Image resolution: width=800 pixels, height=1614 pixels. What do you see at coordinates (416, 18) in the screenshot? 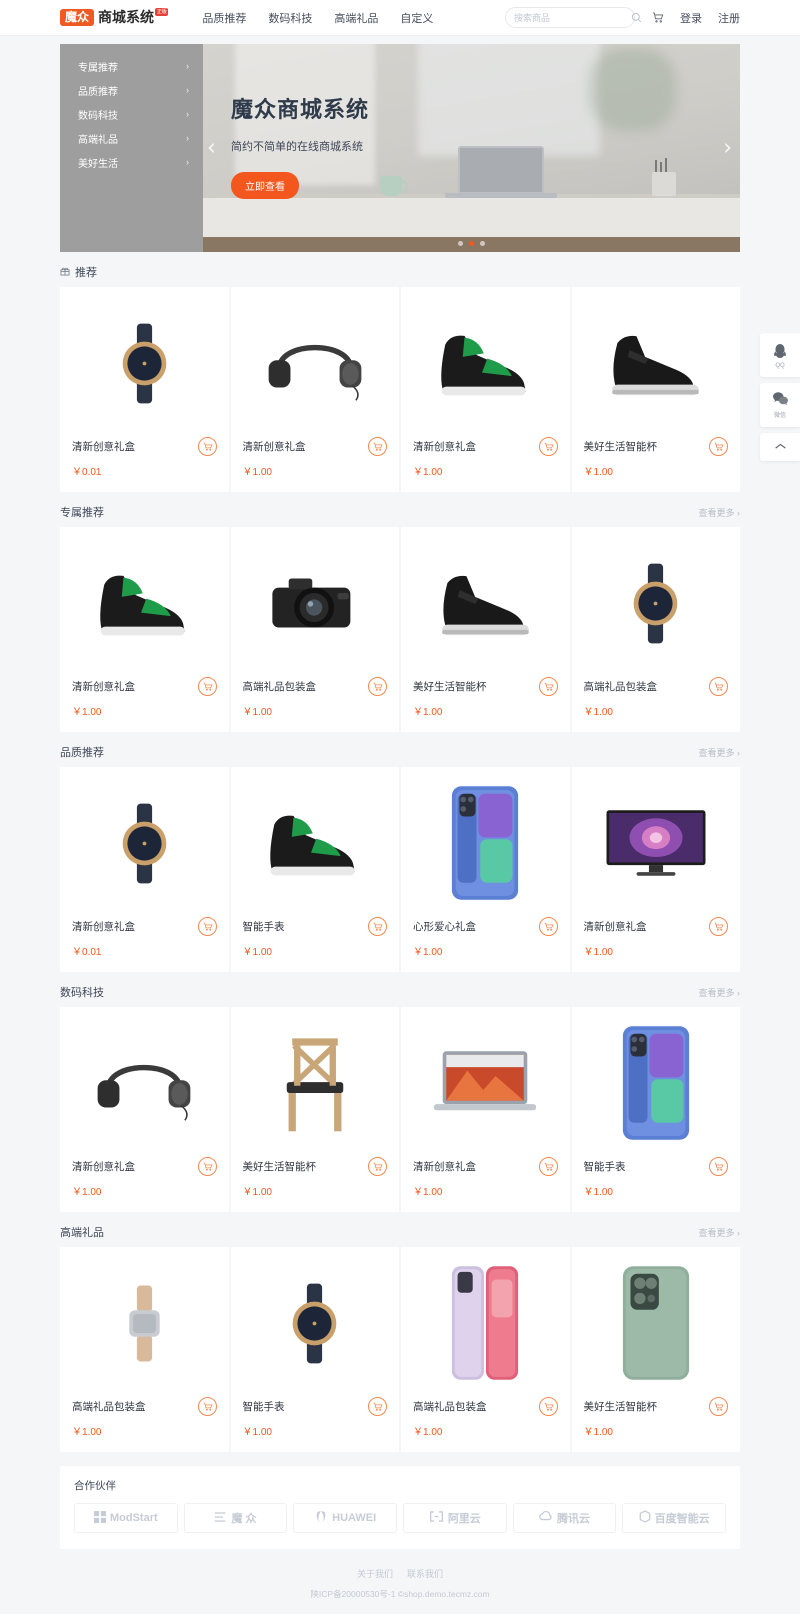
I see `nav-item-3: 自定义` at bounding box center [416, 18].